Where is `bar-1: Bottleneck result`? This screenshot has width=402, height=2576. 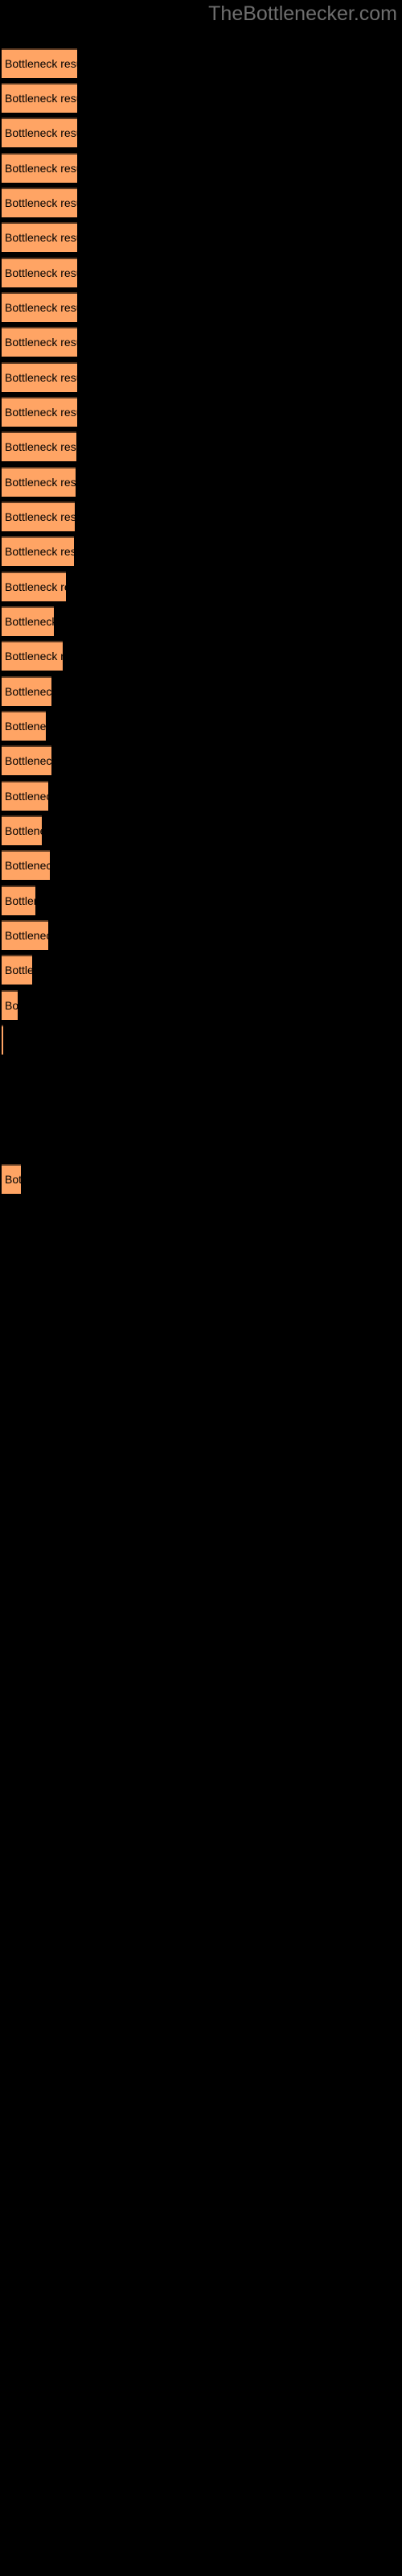
bar-1: Bottleneck result is located at coordinates (39, 63).